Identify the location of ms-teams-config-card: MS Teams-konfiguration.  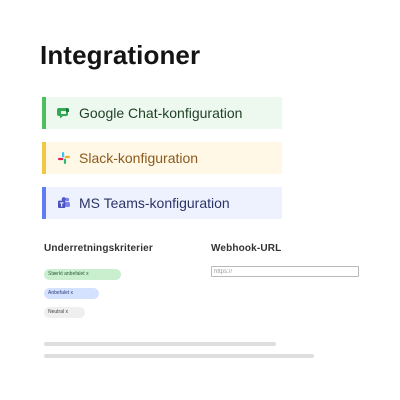
(162, 203).